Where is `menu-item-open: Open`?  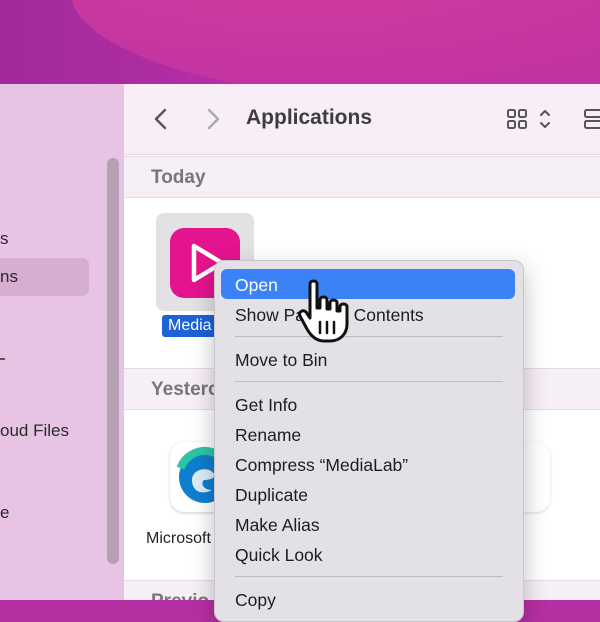
menu-item-open: Open is located at coordinates (256, 285).